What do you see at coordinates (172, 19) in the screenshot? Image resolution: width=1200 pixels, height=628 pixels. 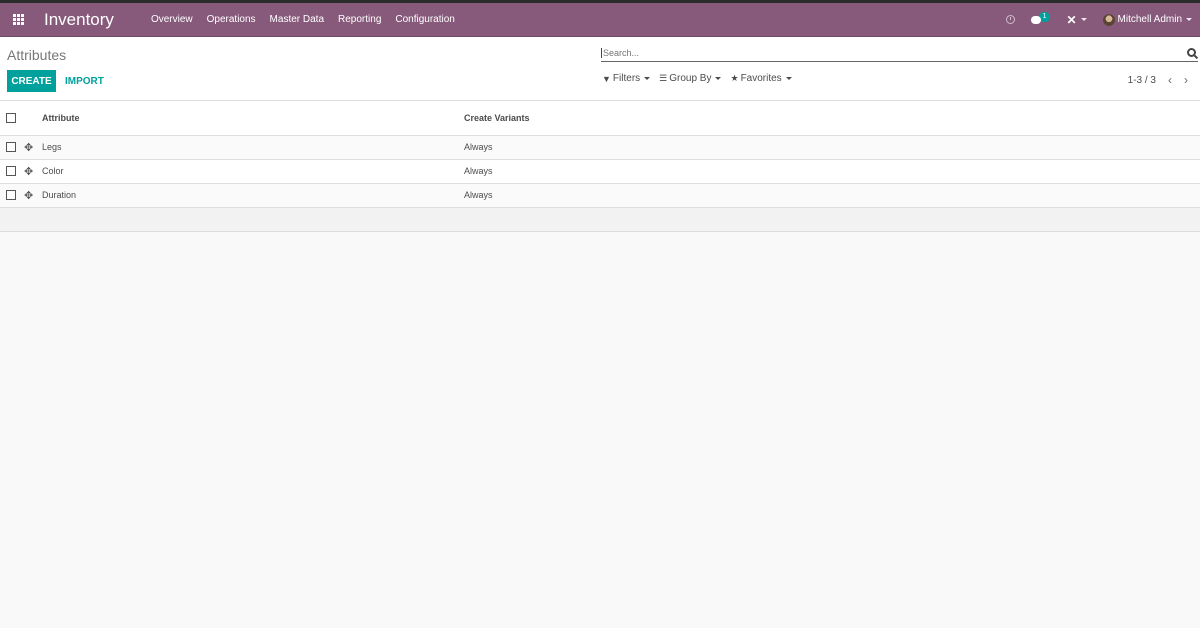 I see `menu-overview: Overview` at bounding box center [172, 19].